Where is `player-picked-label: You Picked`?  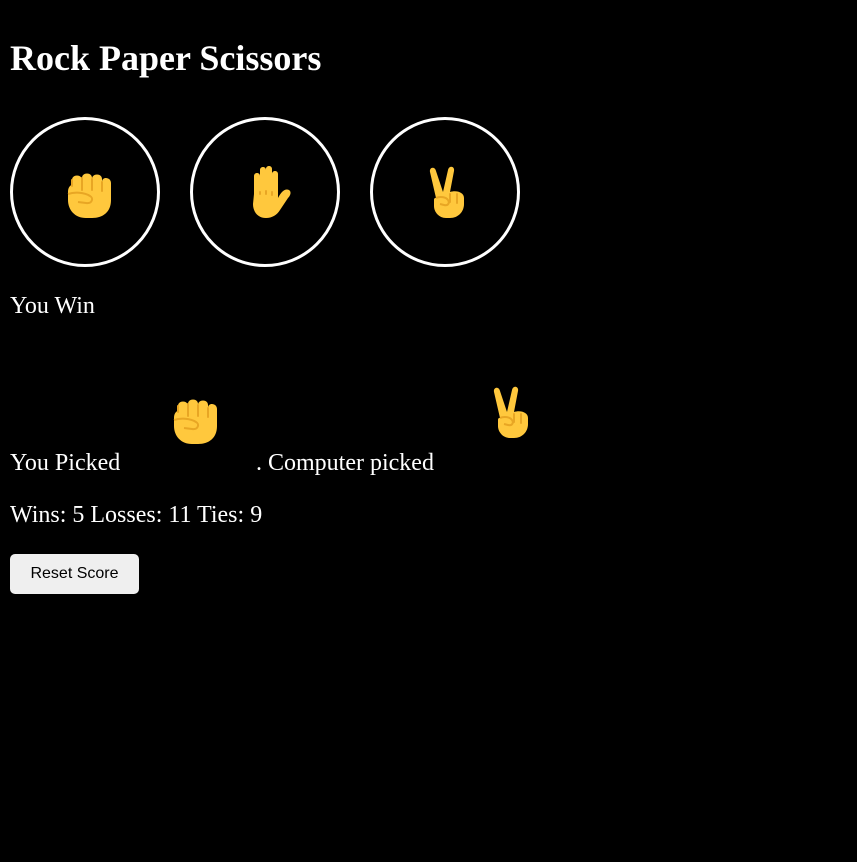 player-picked-label: You Picked is located at coordinates (65, 463).